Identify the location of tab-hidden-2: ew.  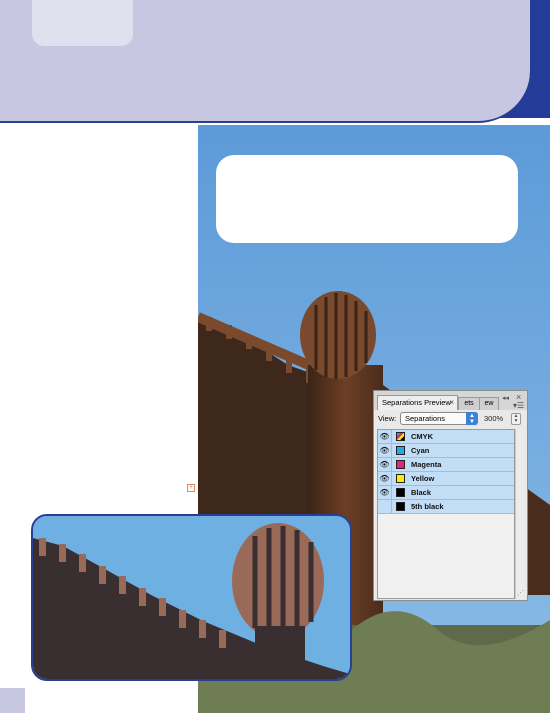
(489, 403).